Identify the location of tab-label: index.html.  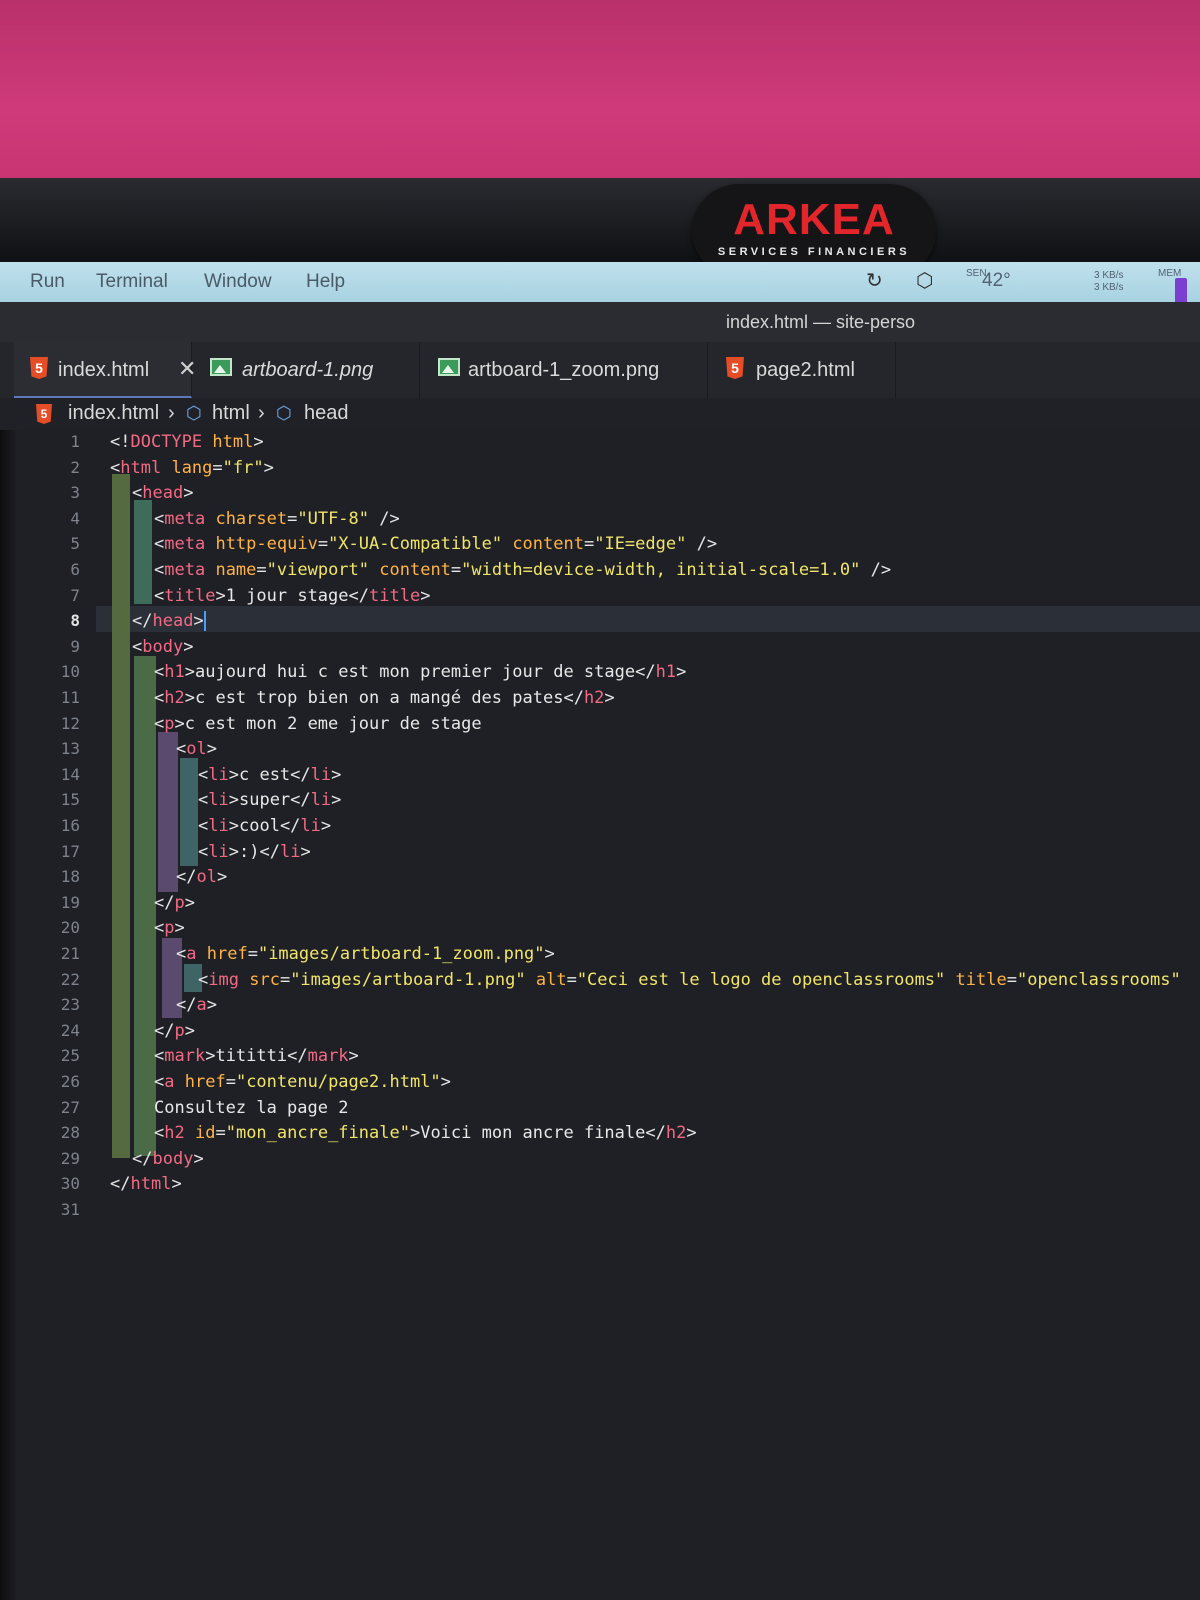
(104, 370).